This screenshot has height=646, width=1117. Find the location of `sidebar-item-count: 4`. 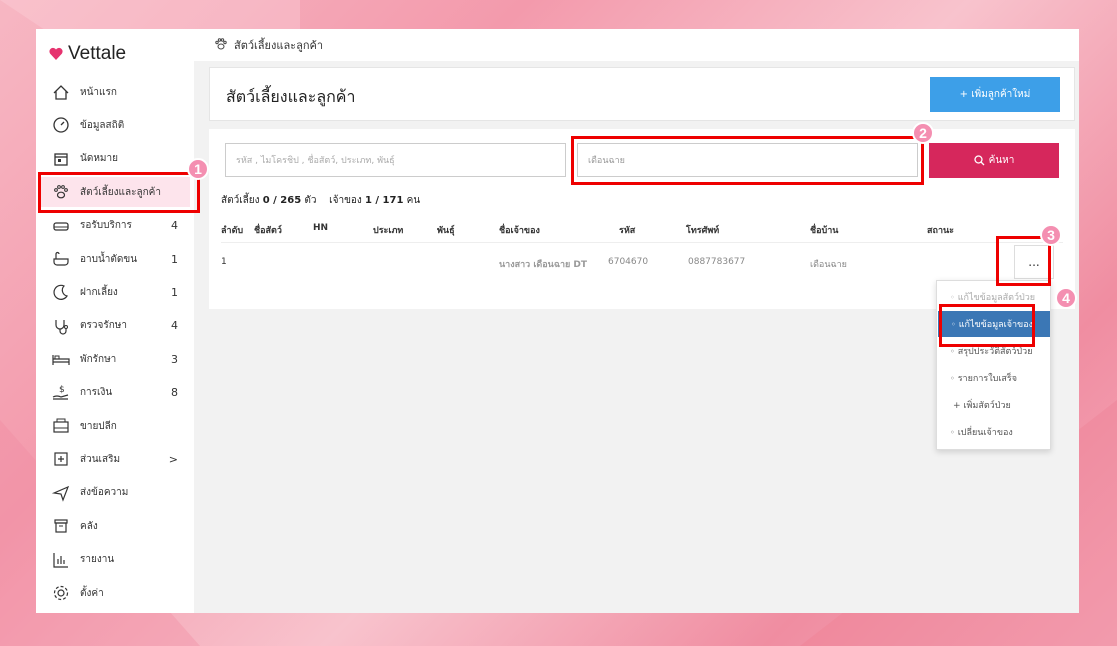

sidebar-item-count: 4 is located at coordinates (174, 226).